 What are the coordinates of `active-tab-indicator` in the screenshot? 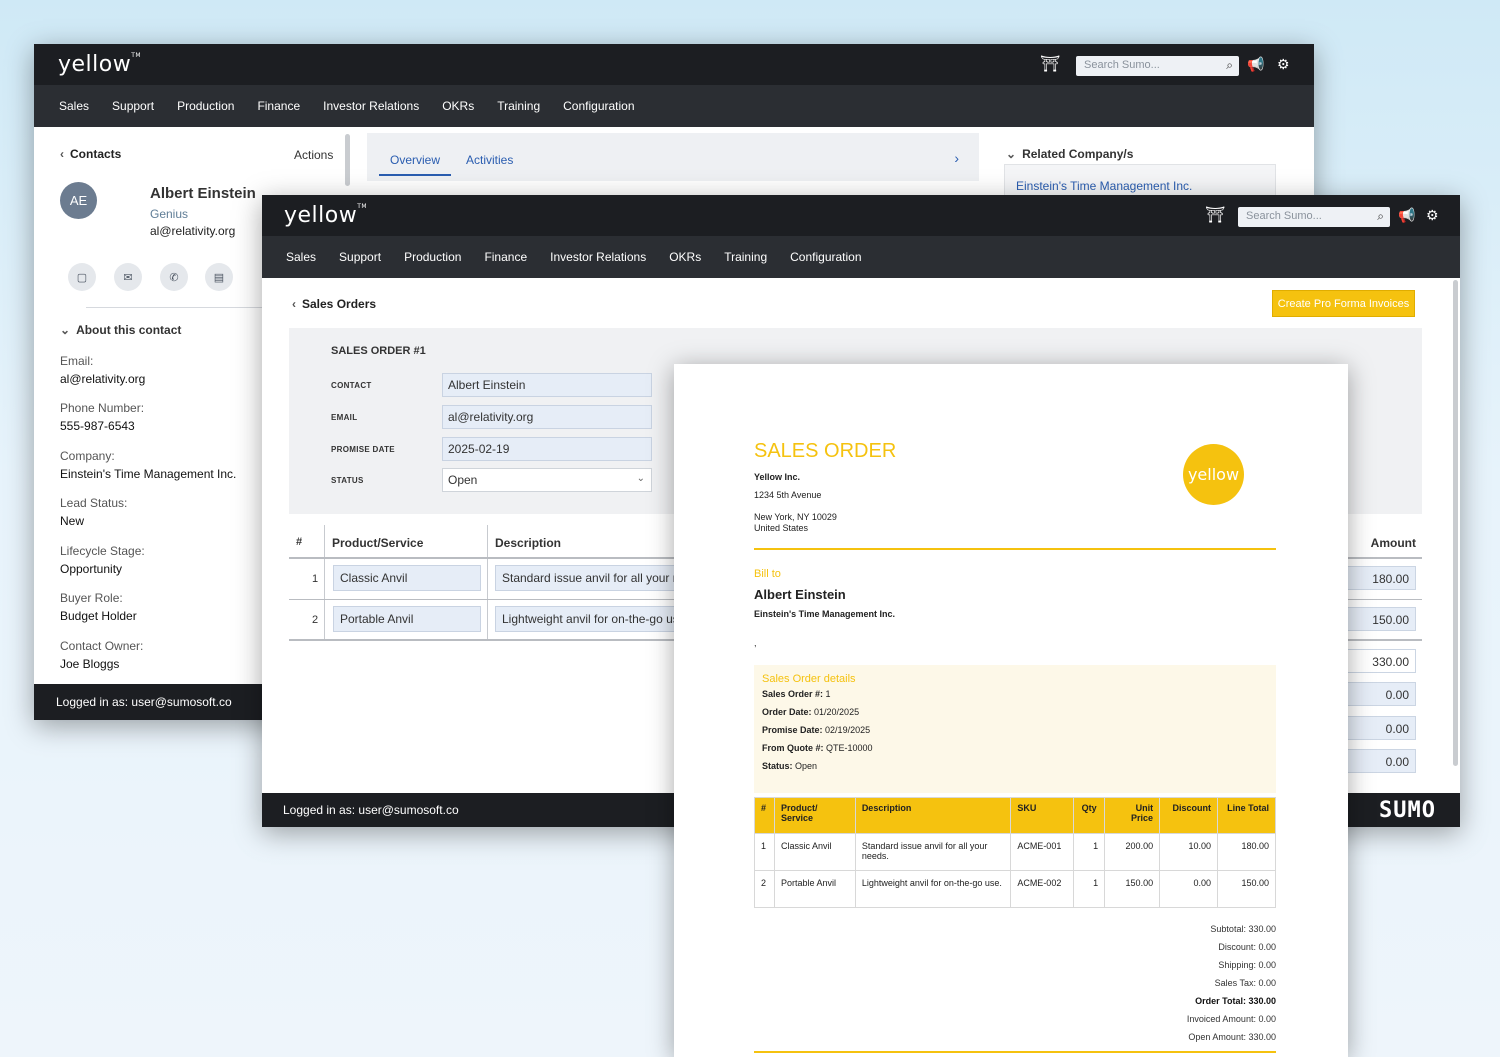 It's located at (415, 175).